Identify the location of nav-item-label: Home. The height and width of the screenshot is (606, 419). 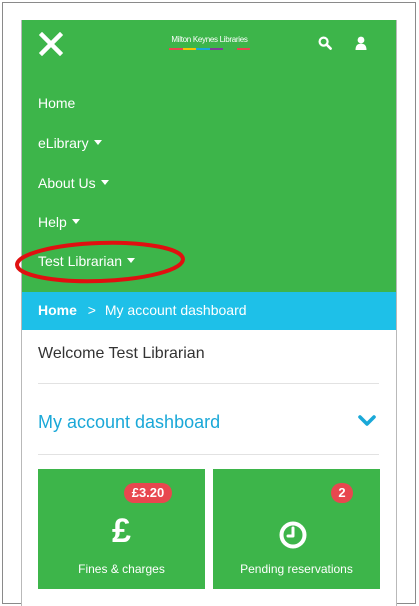
(57, 103).